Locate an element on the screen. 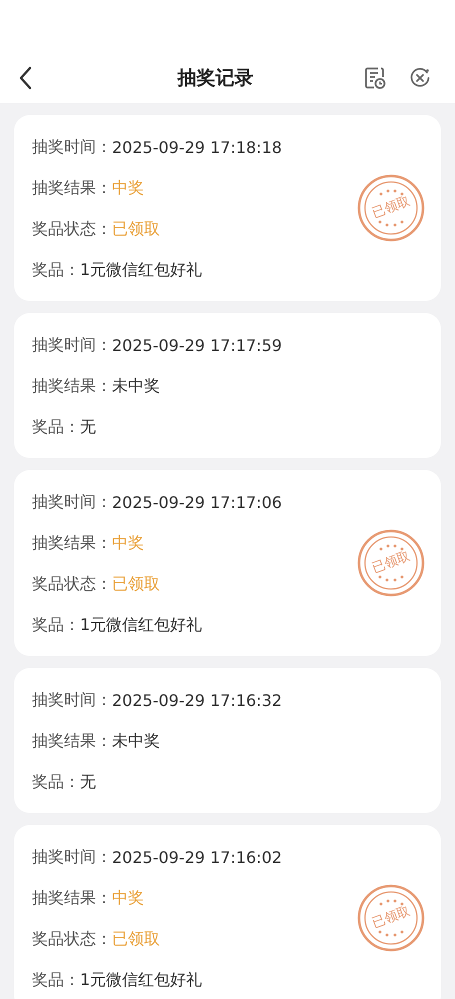  field-value: 2025-09-29 17:17:06 is located at coordinates (197, 502).